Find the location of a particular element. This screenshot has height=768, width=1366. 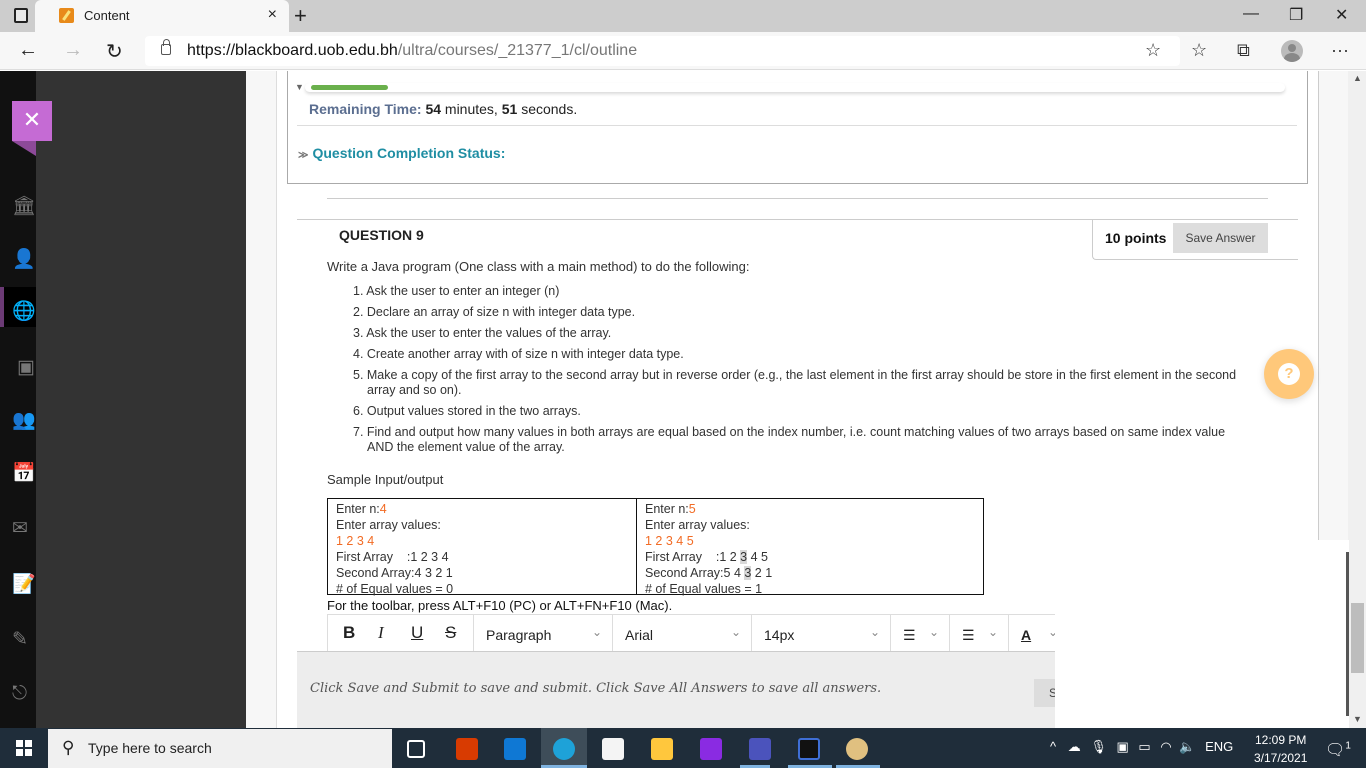

browser-tab: Content × is located at coordinates (162, 16).